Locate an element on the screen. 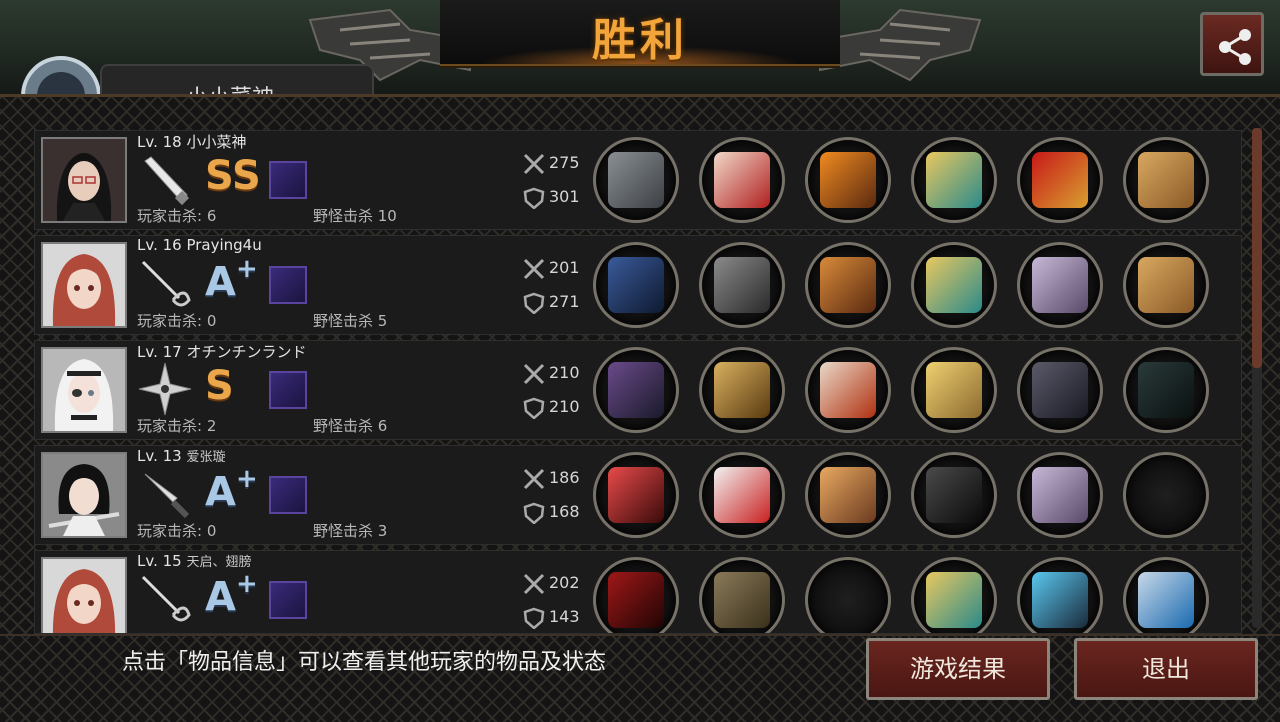  blue-gem-ring-icon is located at coordinates (1166, 595).